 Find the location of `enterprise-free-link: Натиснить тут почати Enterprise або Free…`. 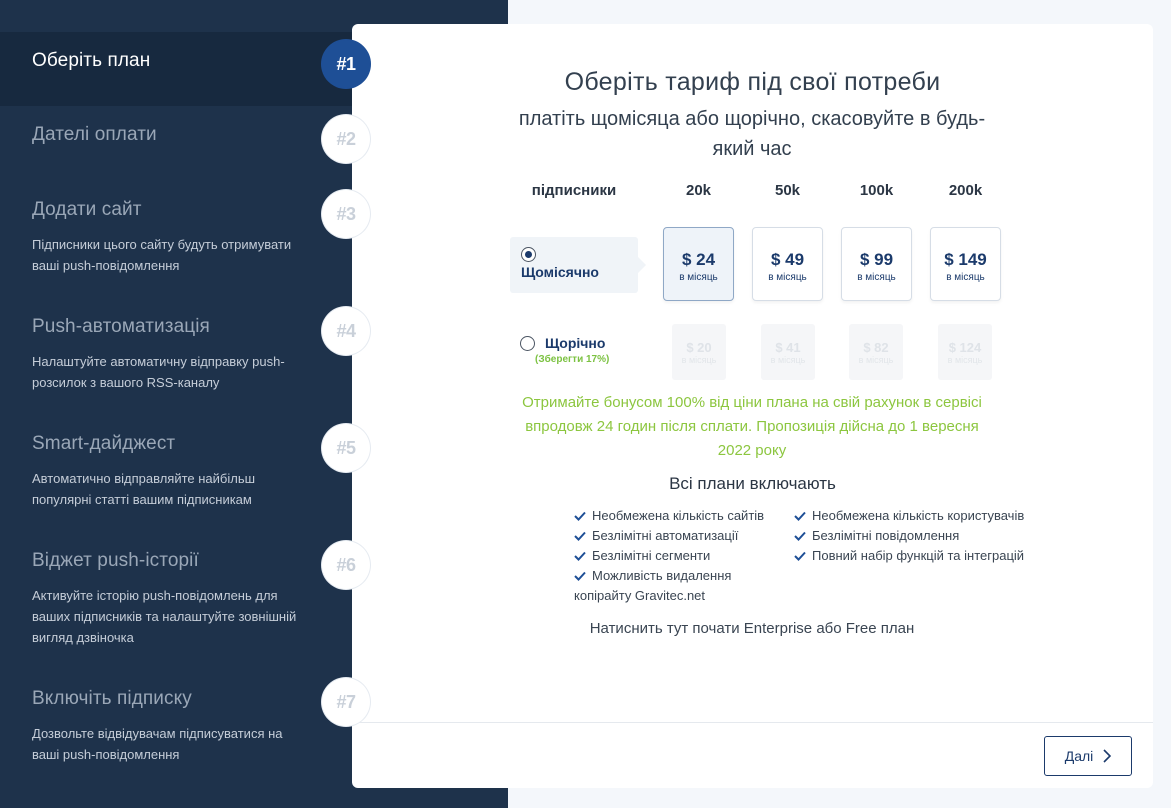

enterprise-free-link: Натиснить тут почати Enterprise або Free… is located at coordinates (679, 628).